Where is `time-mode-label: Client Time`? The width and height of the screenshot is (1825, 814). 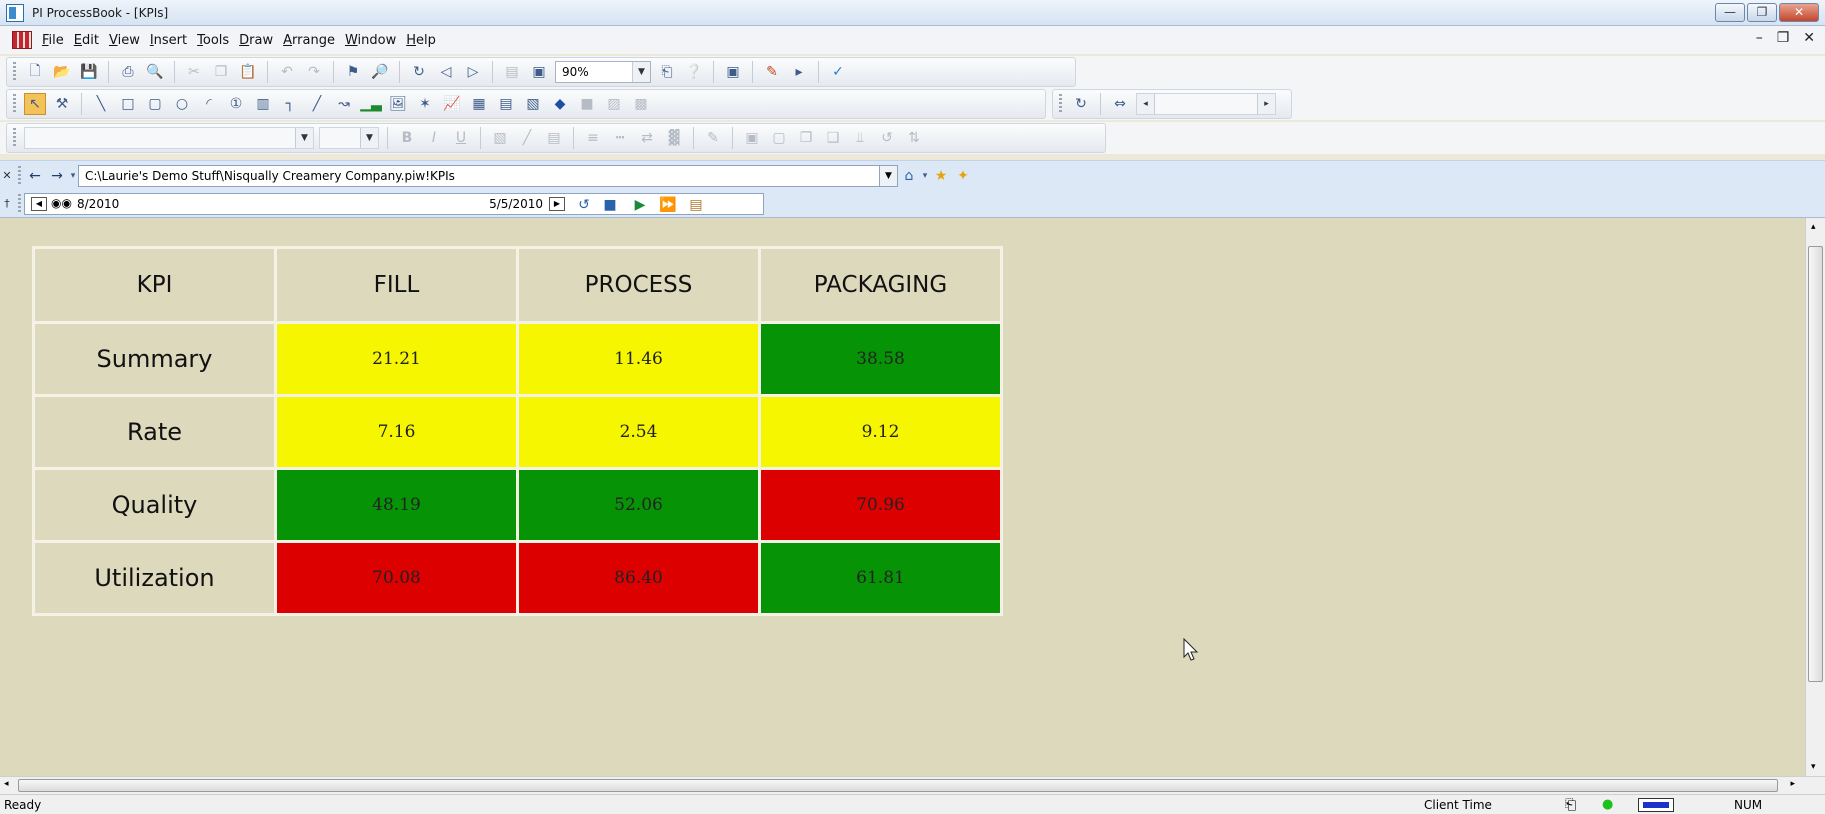 time-mode-label: Client Time is located at coordinates (1458, 805).